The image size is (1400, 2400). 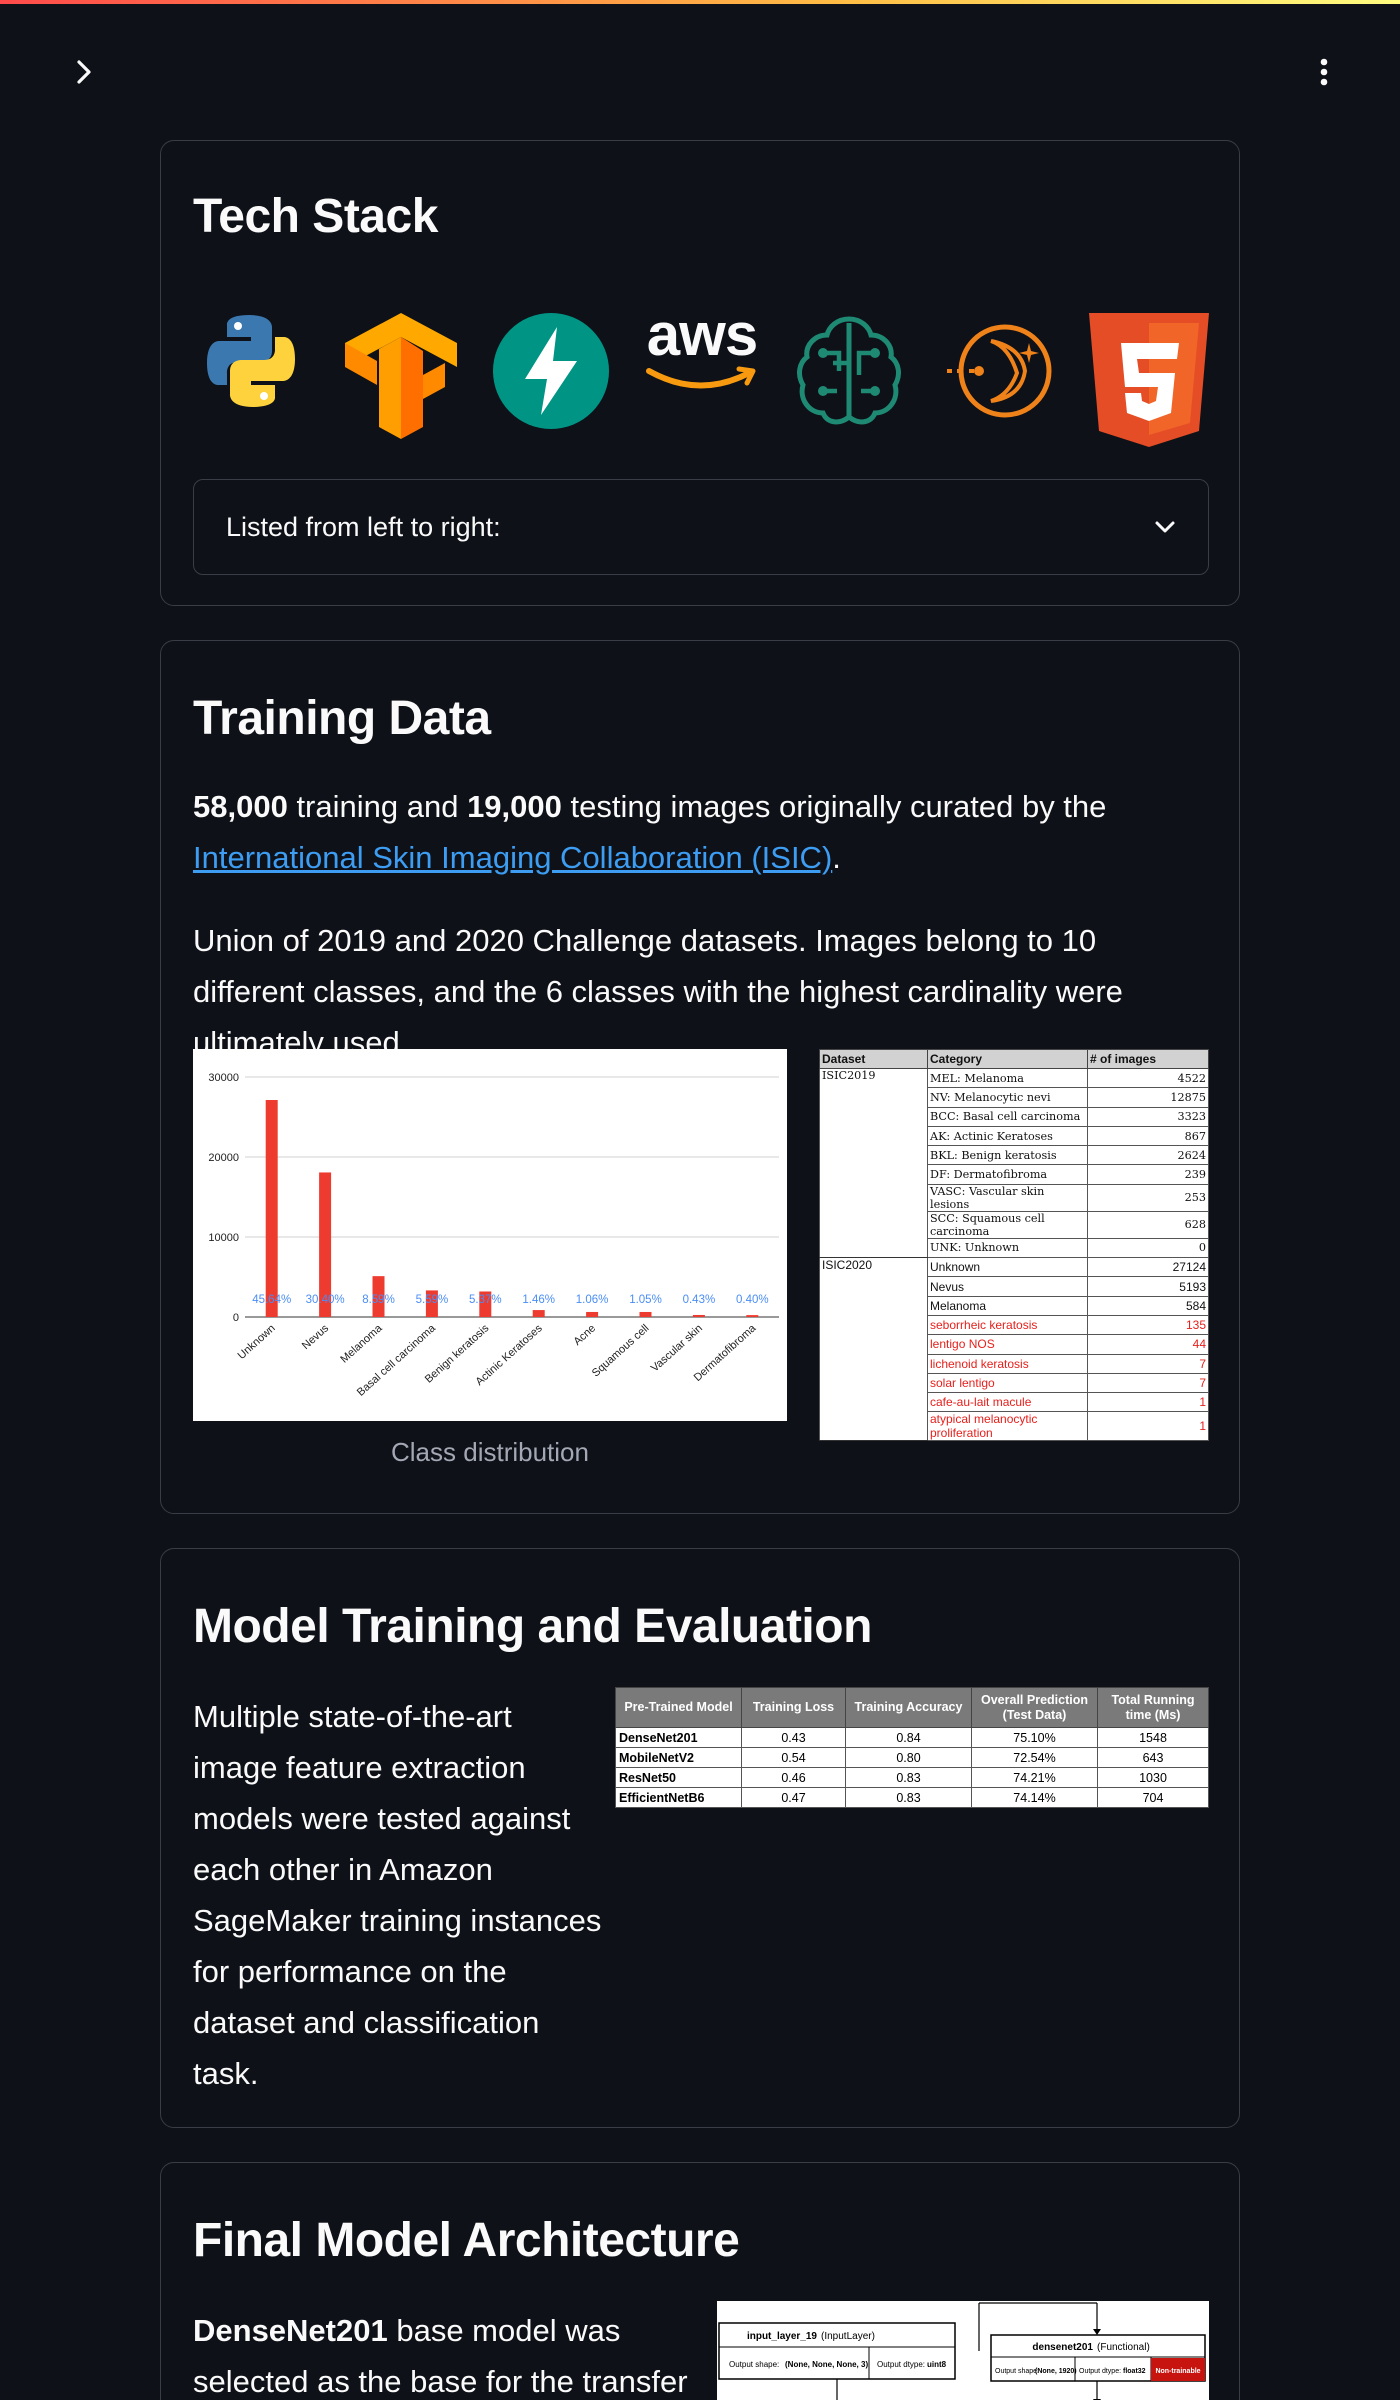 I want to click on category-cell: NV: Melanocytic nevi, so click(x=1007, y=1097).